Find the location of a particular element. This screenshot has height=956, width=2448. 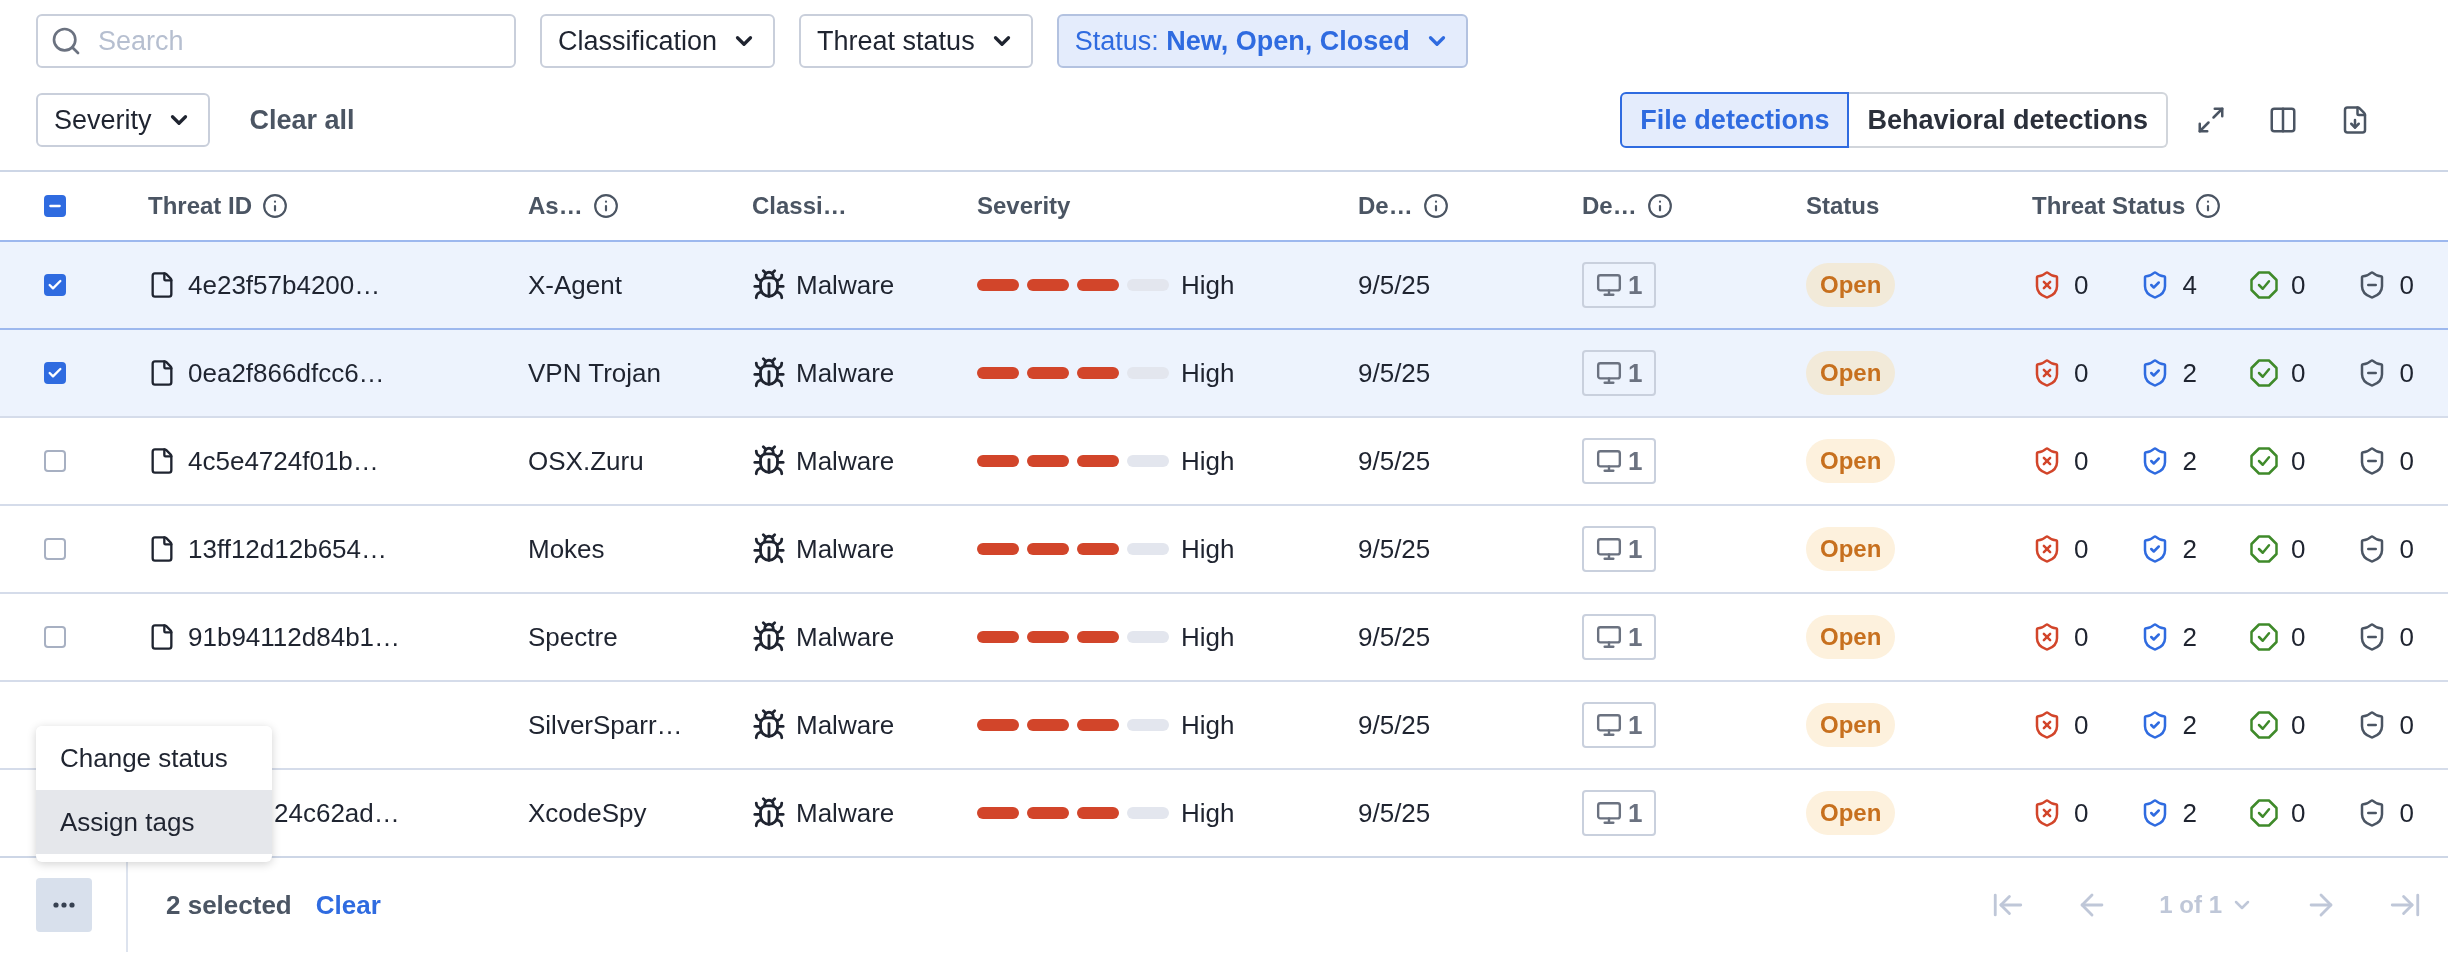

search-icon is located at coordinates (66, 41).